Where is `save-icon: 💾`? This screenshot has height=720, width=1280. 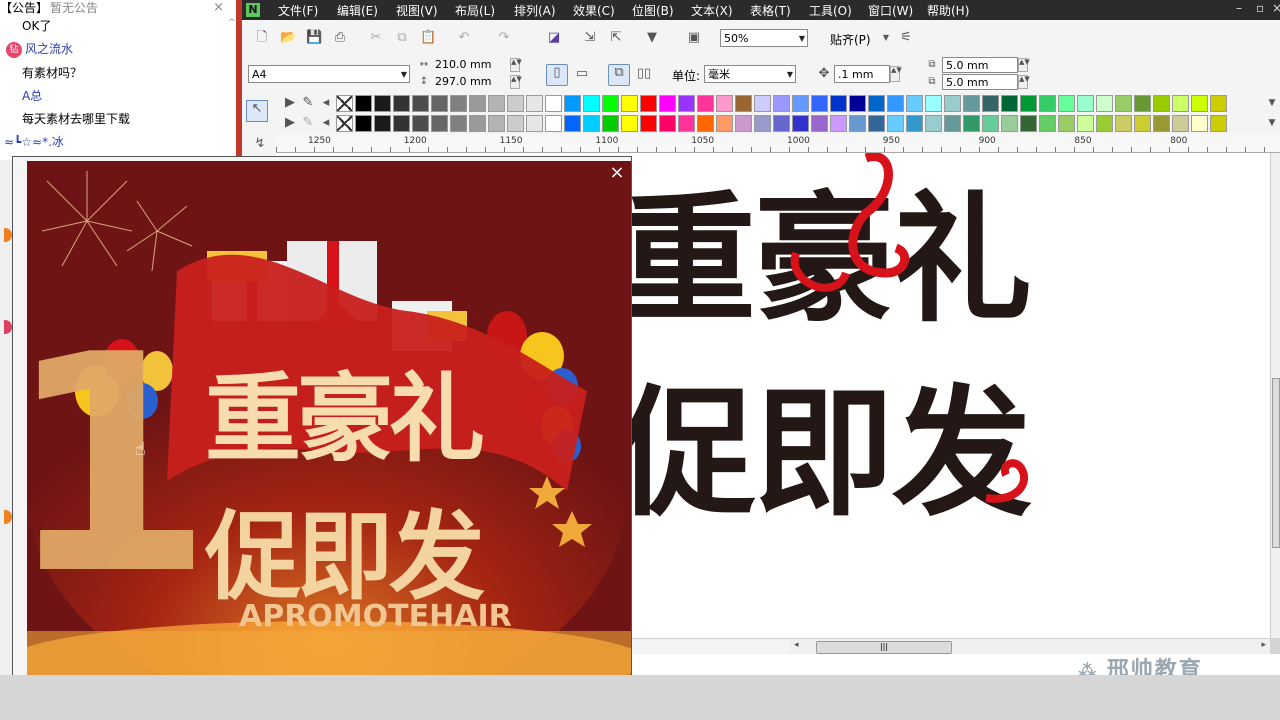 save-icon: 💾 is located at coordinates (314, 38).